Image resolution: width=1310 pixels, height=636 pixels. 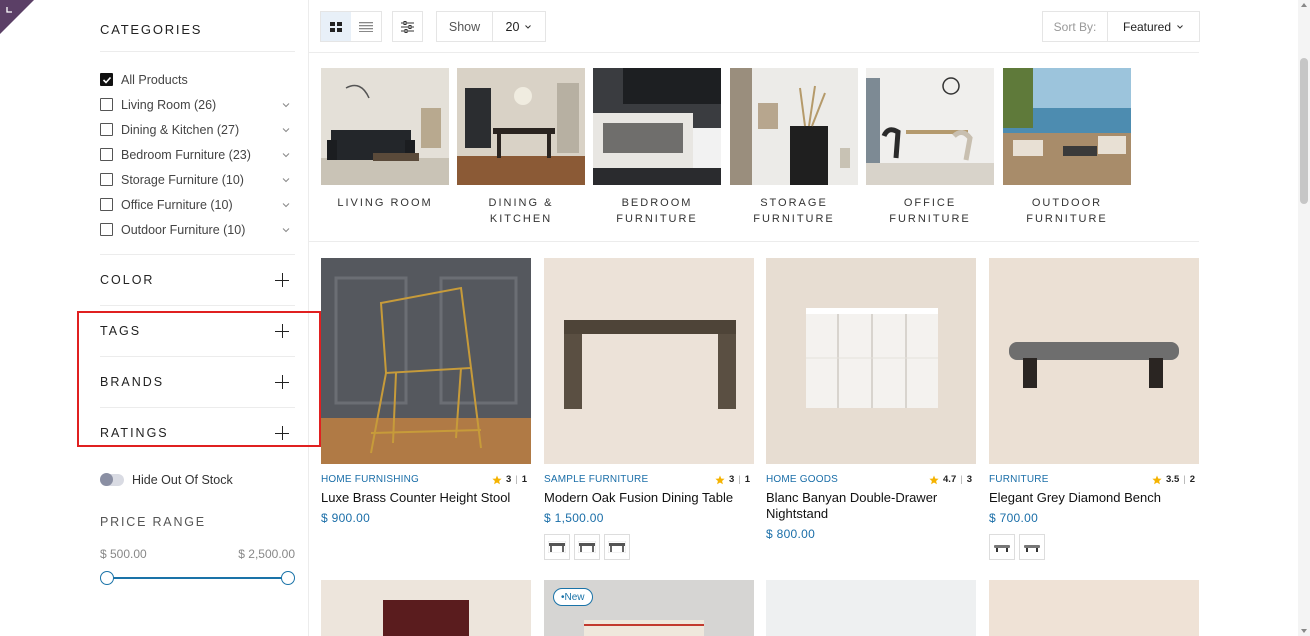 What do you see at coordinates (573, 597) in the screenshot?
I see `new-badge: • New` at bounding box center [573, 597].